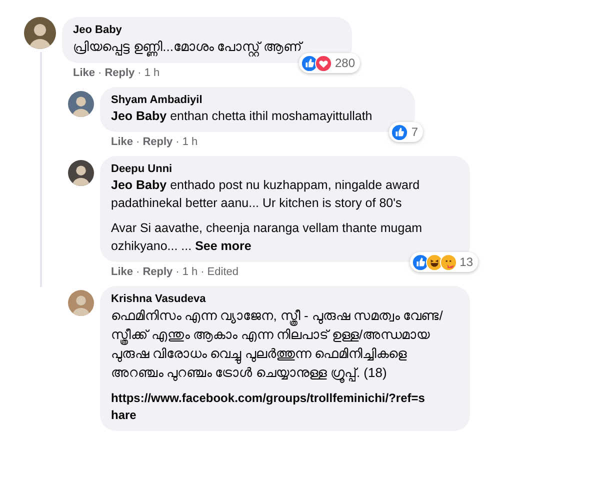 Image resolution: width=604 pixels, height=478 pixels. What do you see at coordinates (285, 344) in the screenshot?
I see `comment-text: ഫെമിനിസം എന്ന വ്യാജേന, സ്ത്രീ - പുരുഷ സമത്വം വേണ്ട/സ്ത്രീക്ക് എന്തും ആകാം എന്ന നിലപാട് ഉള്ള/അന്ധമായ പുരുഷ വിരോധം വെച്ചു പുലർത്തുന്ന ഫെമിനിച്ചികളെ അറഞ്ചം പുറഞ്ചം ട്രോൾ ചെയ്യാനുള്ള ഗ്രൂപ്പ്. (18)` at bounding box center [285, 344].